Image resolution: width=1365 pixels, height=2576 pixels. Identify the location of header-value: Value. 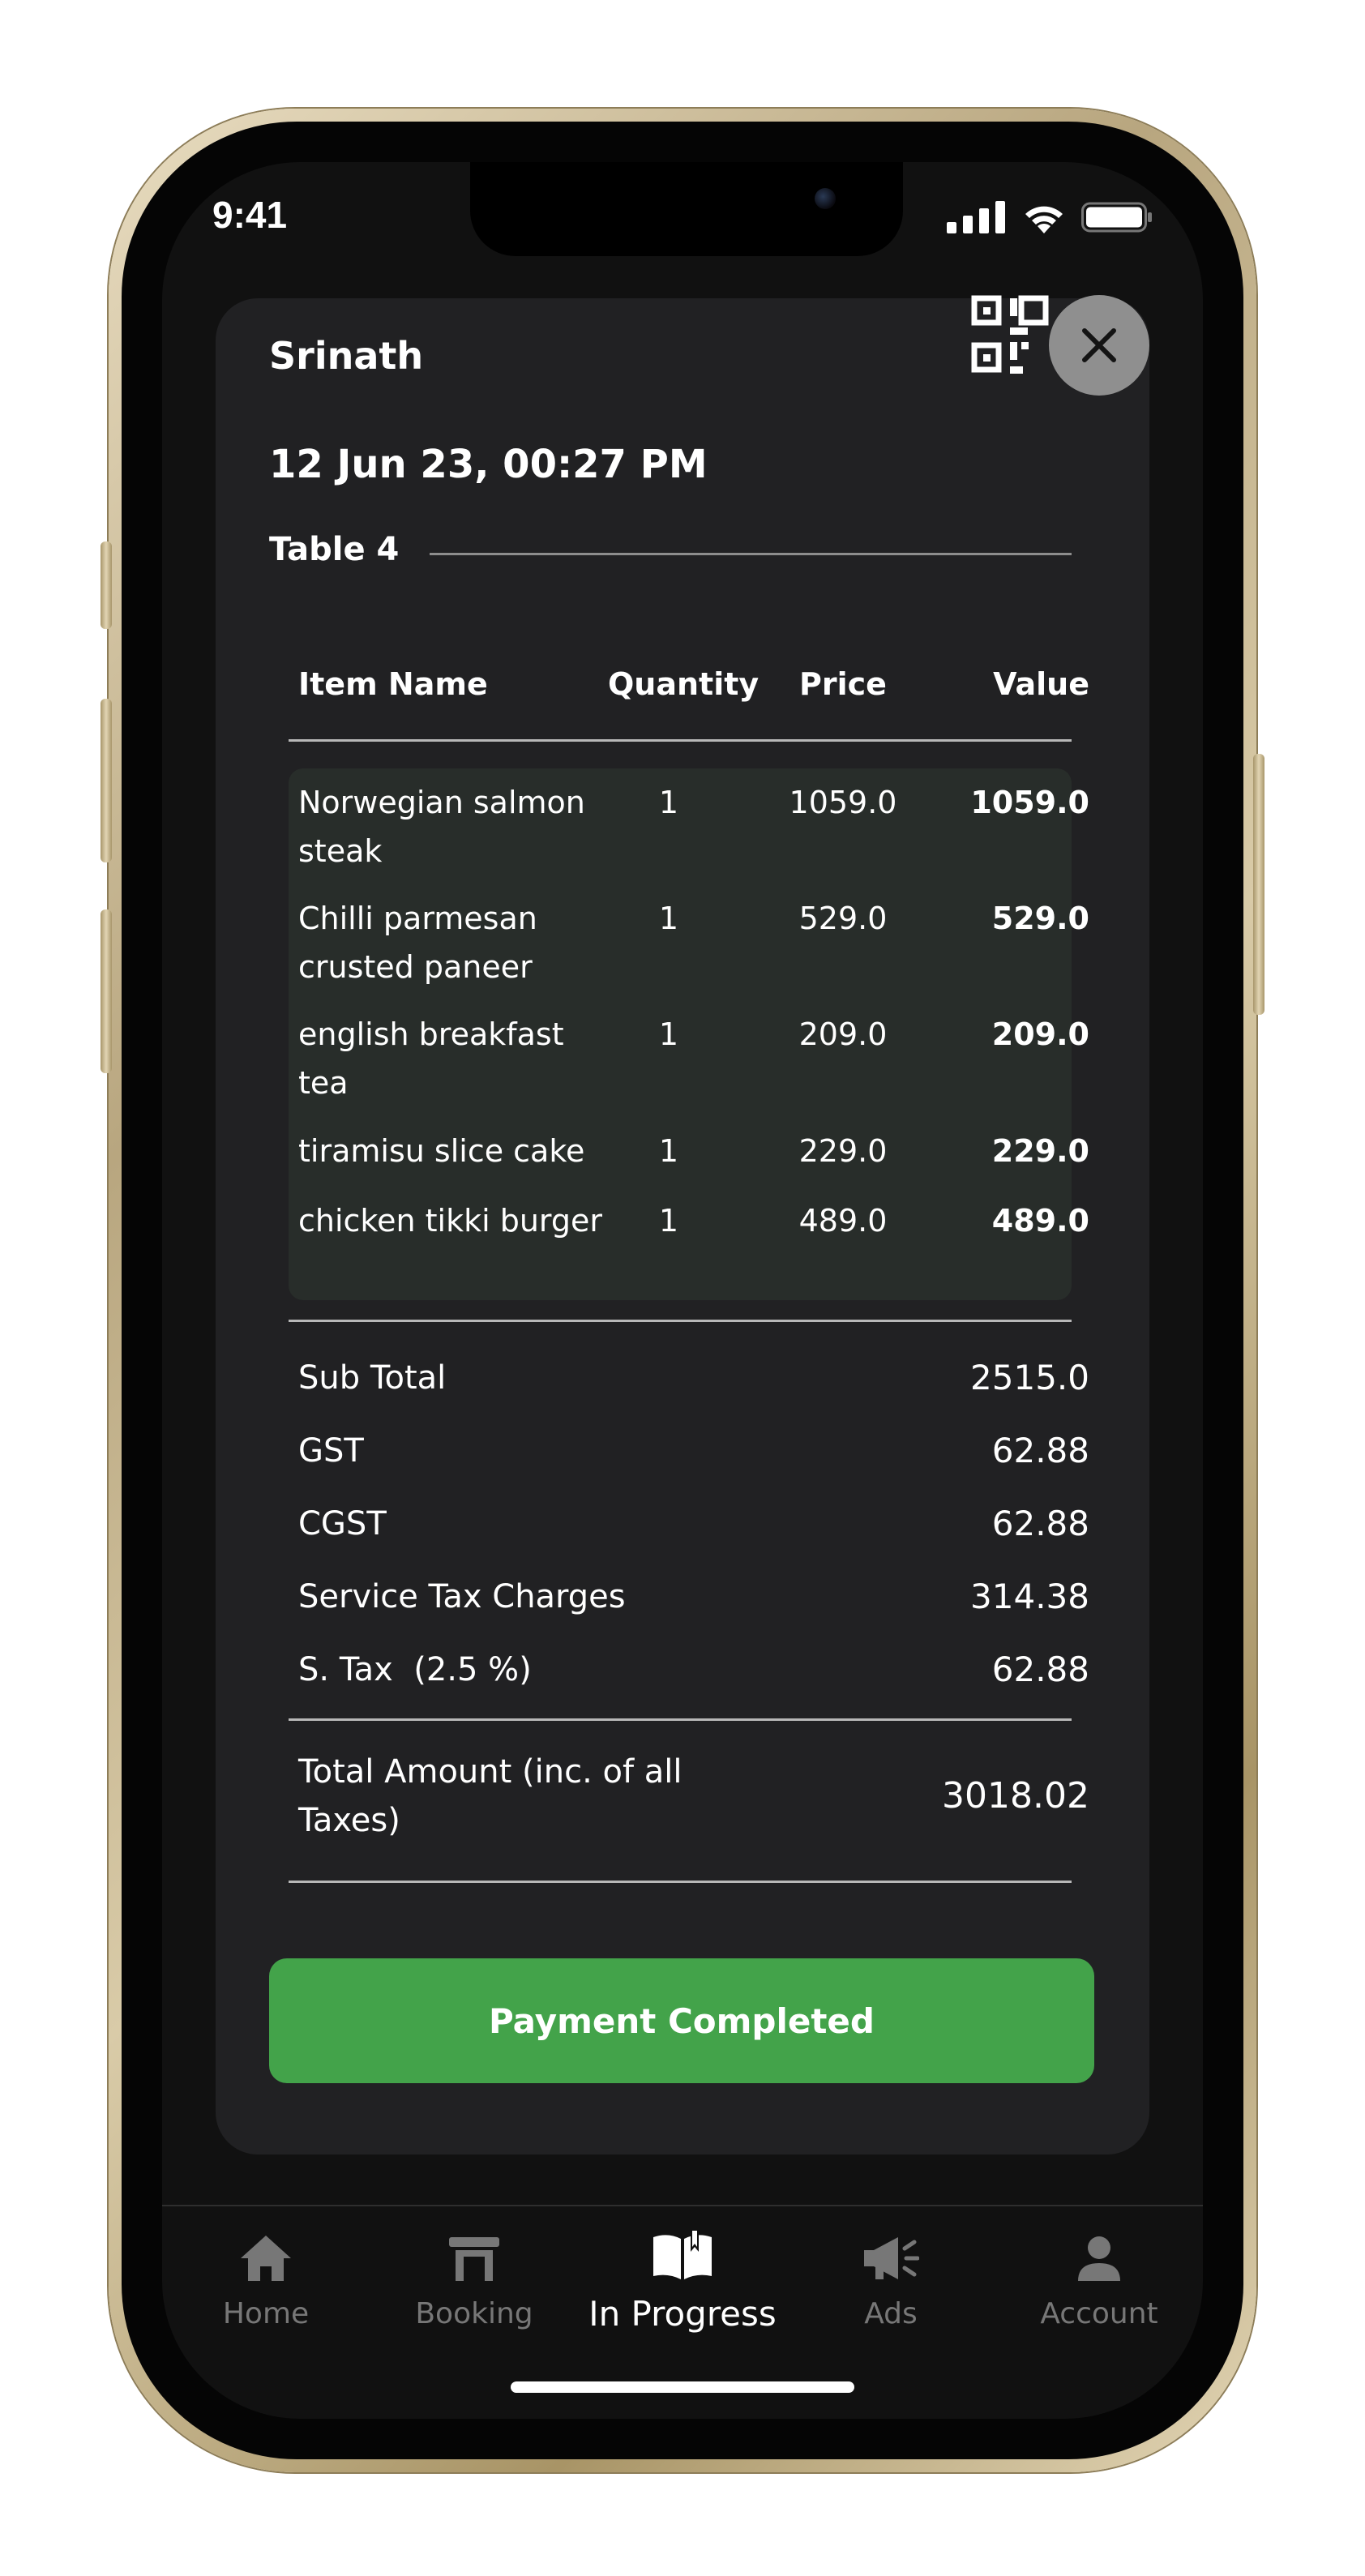
(1041, 684).